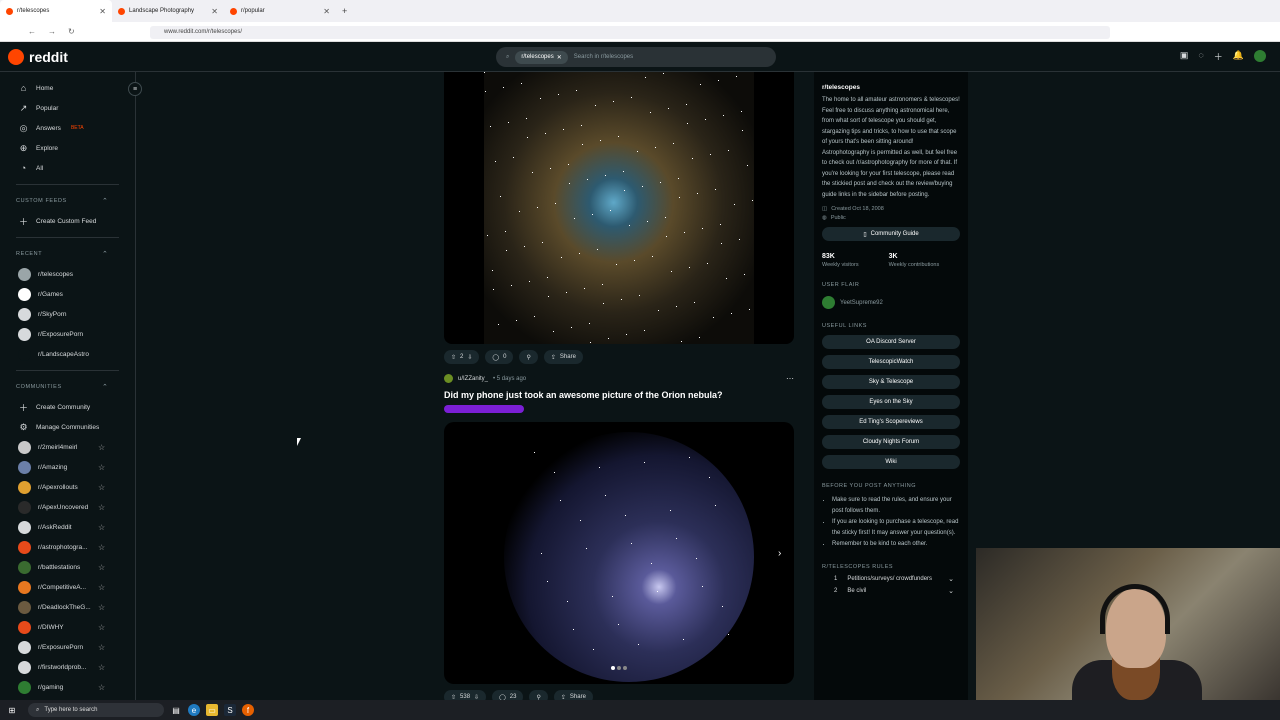 The height and width of the screenshot is (720, 1280). I want to click on sidebar-community-item: r/DeadlockTheG... ☆, so click(67, 607).